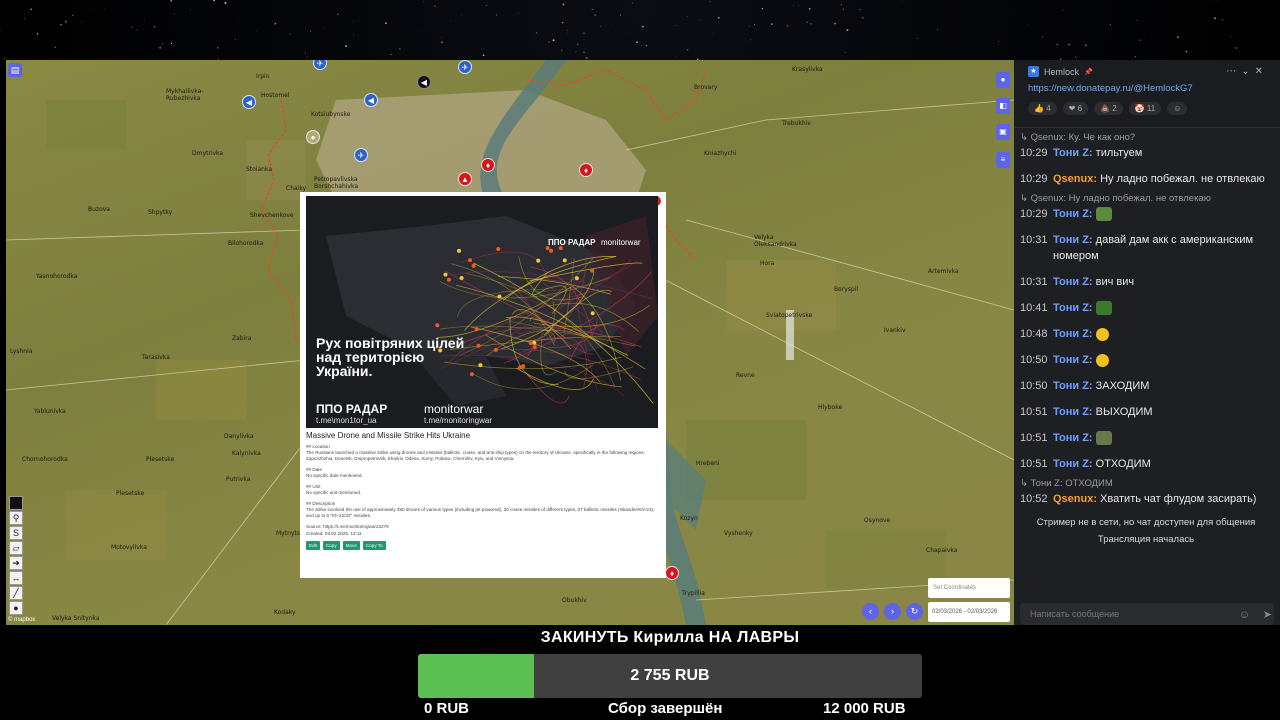 This screenshot has width=1280, height=720. I want to click on copy-button: Copy, so click(331, 545).